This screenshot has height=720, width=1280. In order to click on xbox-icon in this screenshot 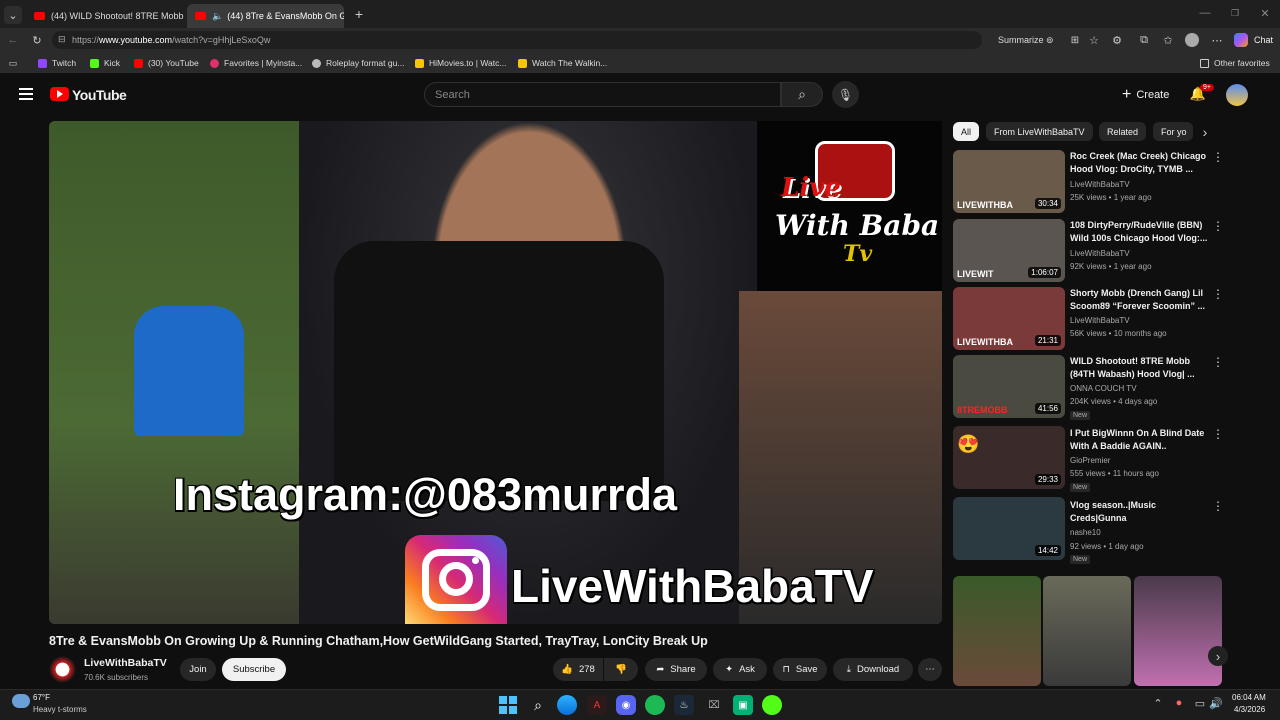, I will do `click(655, 705)`.